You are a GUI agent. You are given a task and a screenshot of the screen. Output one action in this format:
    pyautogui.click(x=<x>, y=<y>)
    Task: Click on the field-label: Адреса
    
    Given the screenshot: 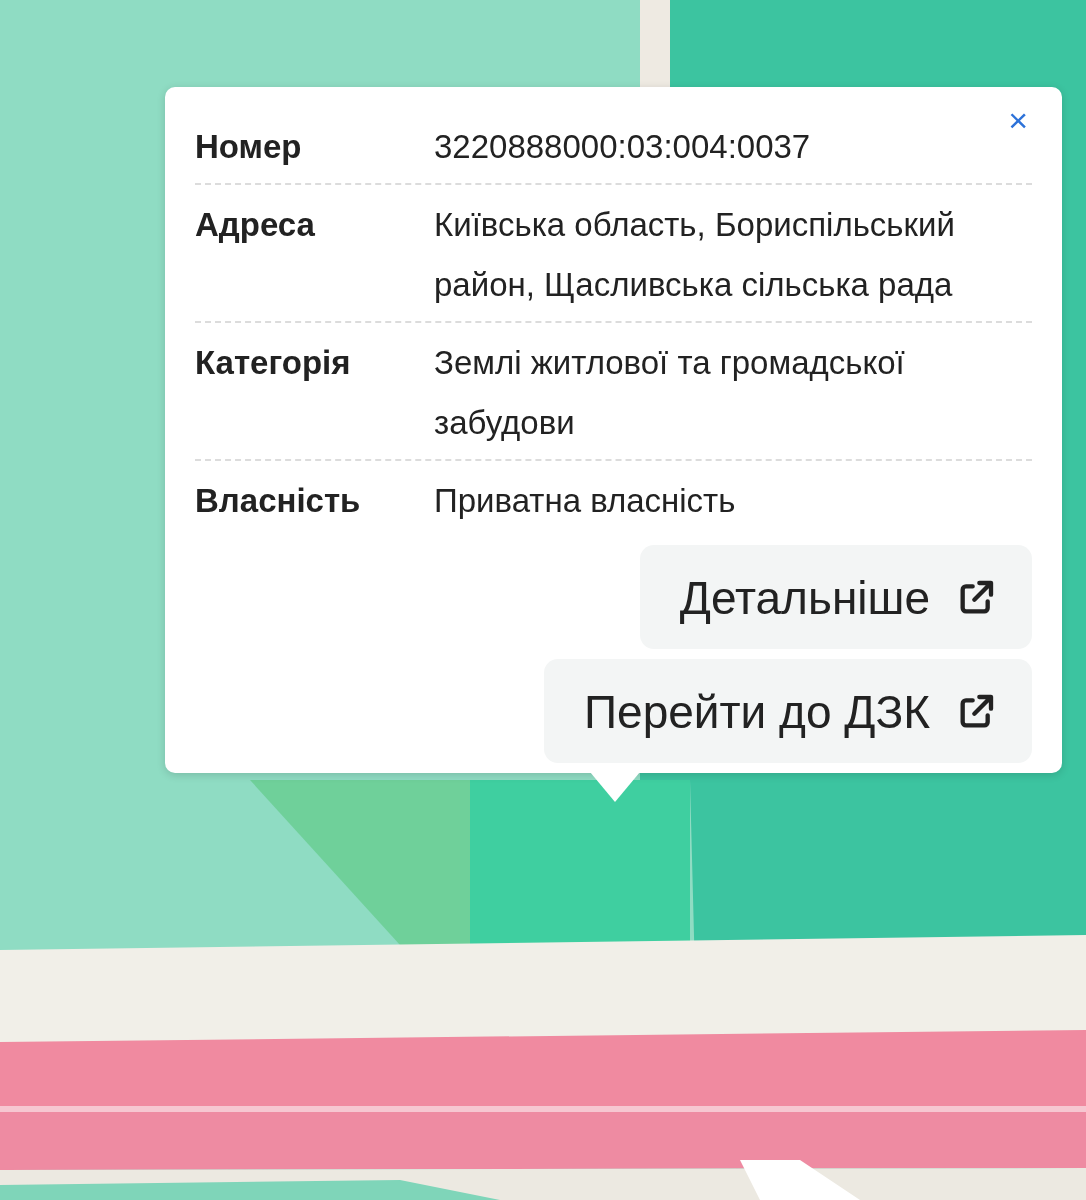 What is the action you would take?
    pyautogui.click(x=255, y=225)
    